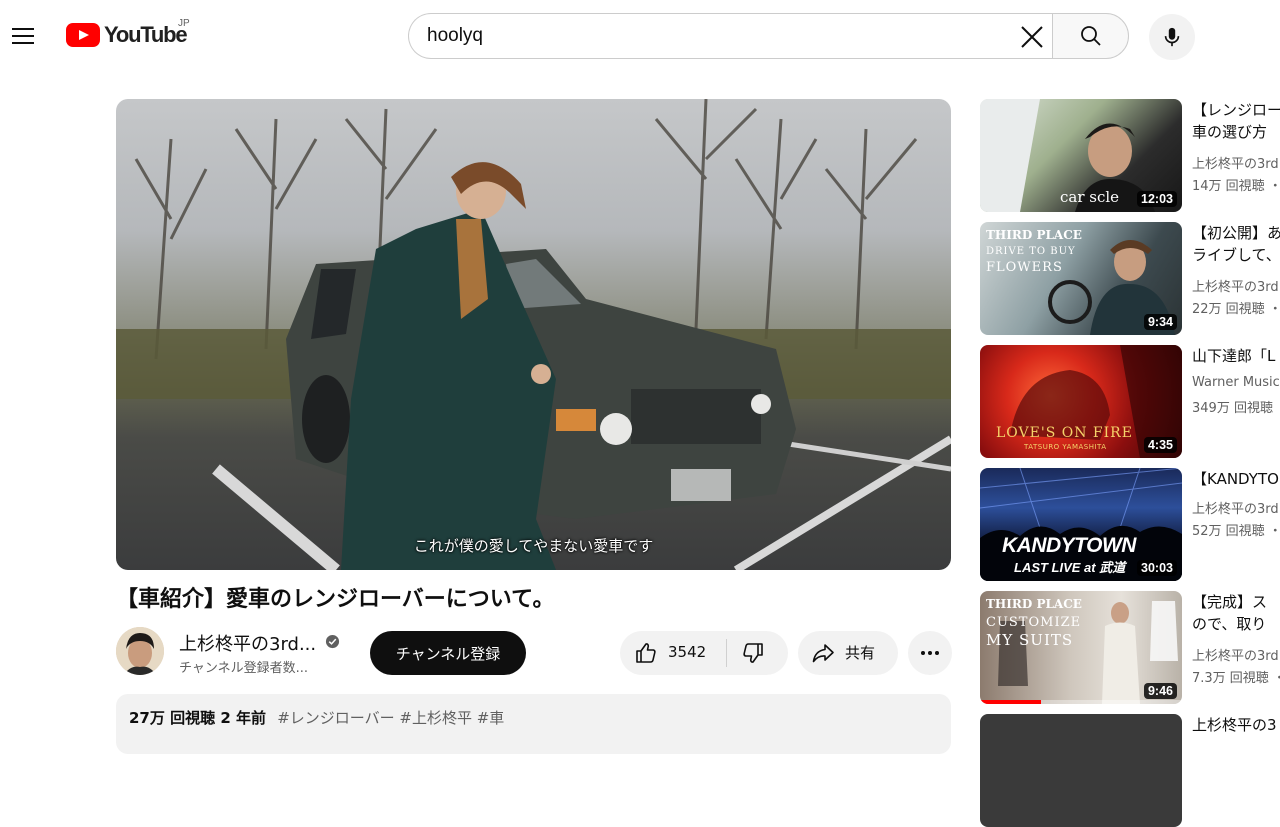 This screenshot has height=827, width=1280. I want to click on share-icon, so click(823, 653).